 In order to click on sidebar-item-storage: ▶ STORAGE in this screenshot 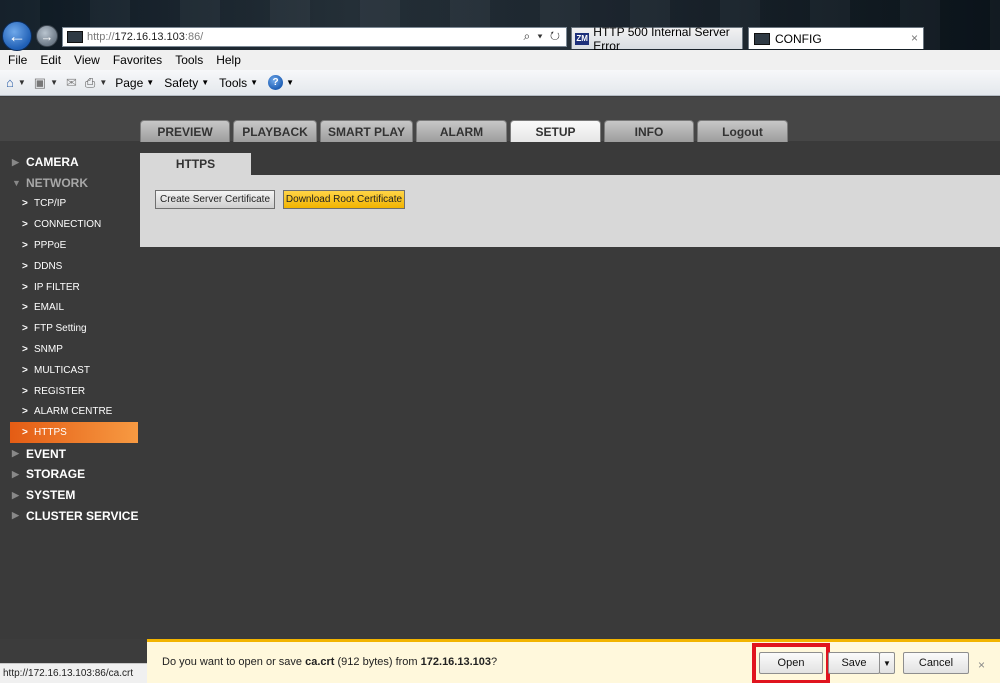, I will do `click(70, 474)`.